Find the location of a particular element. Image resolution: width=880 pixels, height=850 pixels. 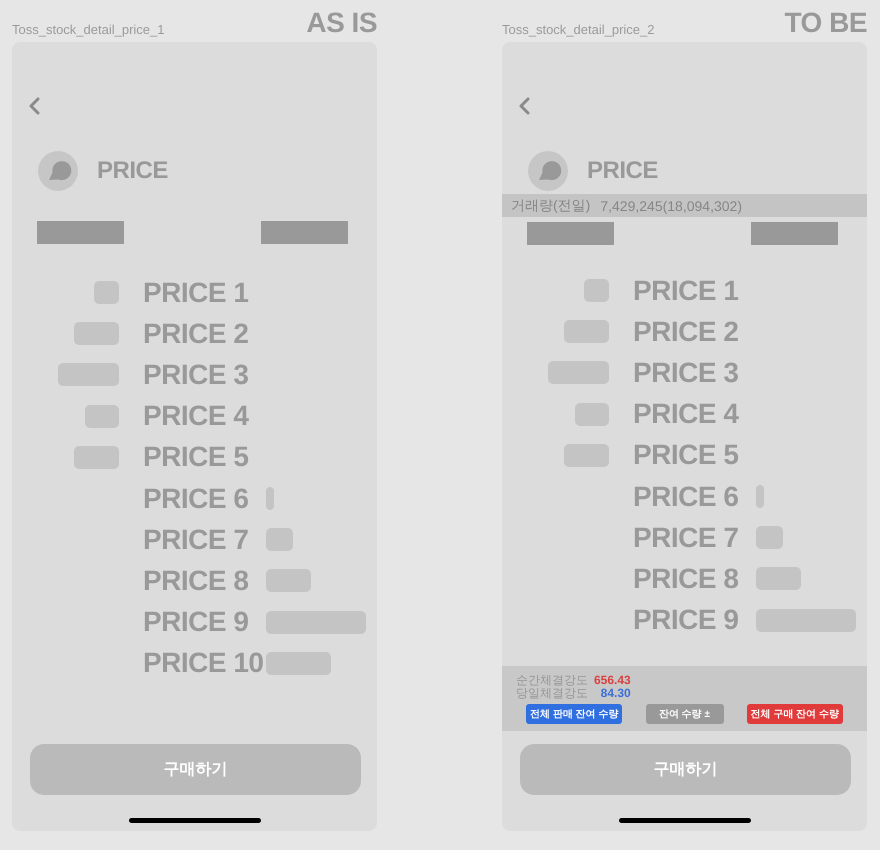

frame-label: Toss_stock_detail_price_1 is located at coordinates (88, 29).